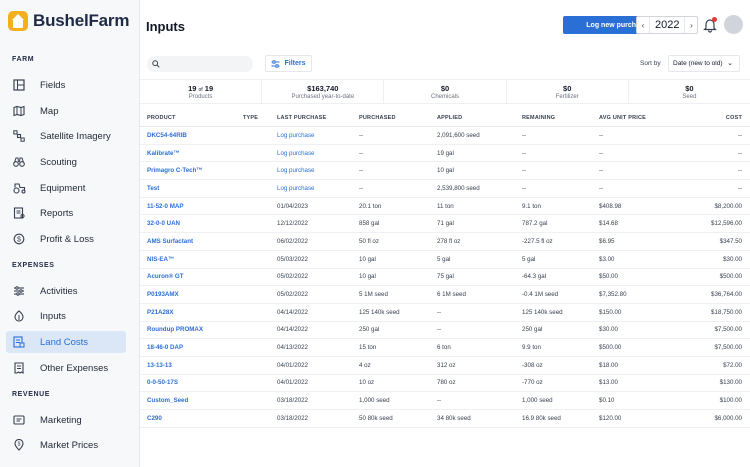  Describe the element at coordinates (607, 259) in the screenshot. I see `avg-unit-price-cell: $3.00` at that location.